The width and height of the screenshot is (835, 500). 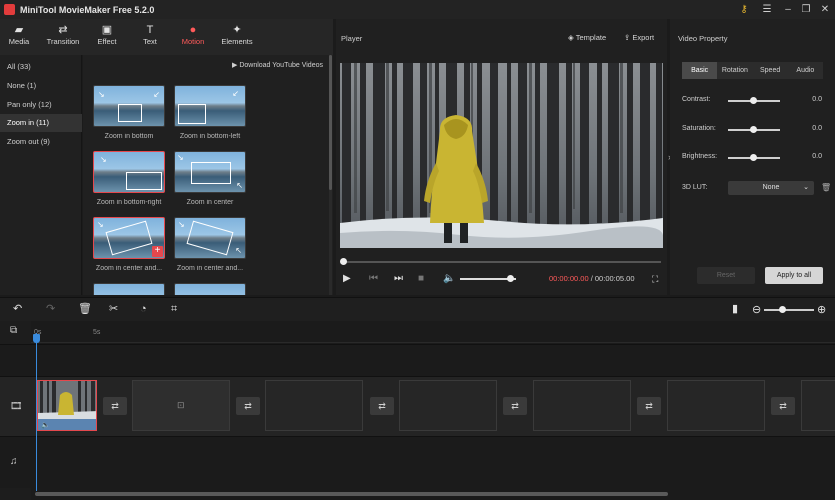 What do you see at coordinates (782, 309) in the screenshot?
I see `timeline-zoom-handle` at bounding box center [782, 309].